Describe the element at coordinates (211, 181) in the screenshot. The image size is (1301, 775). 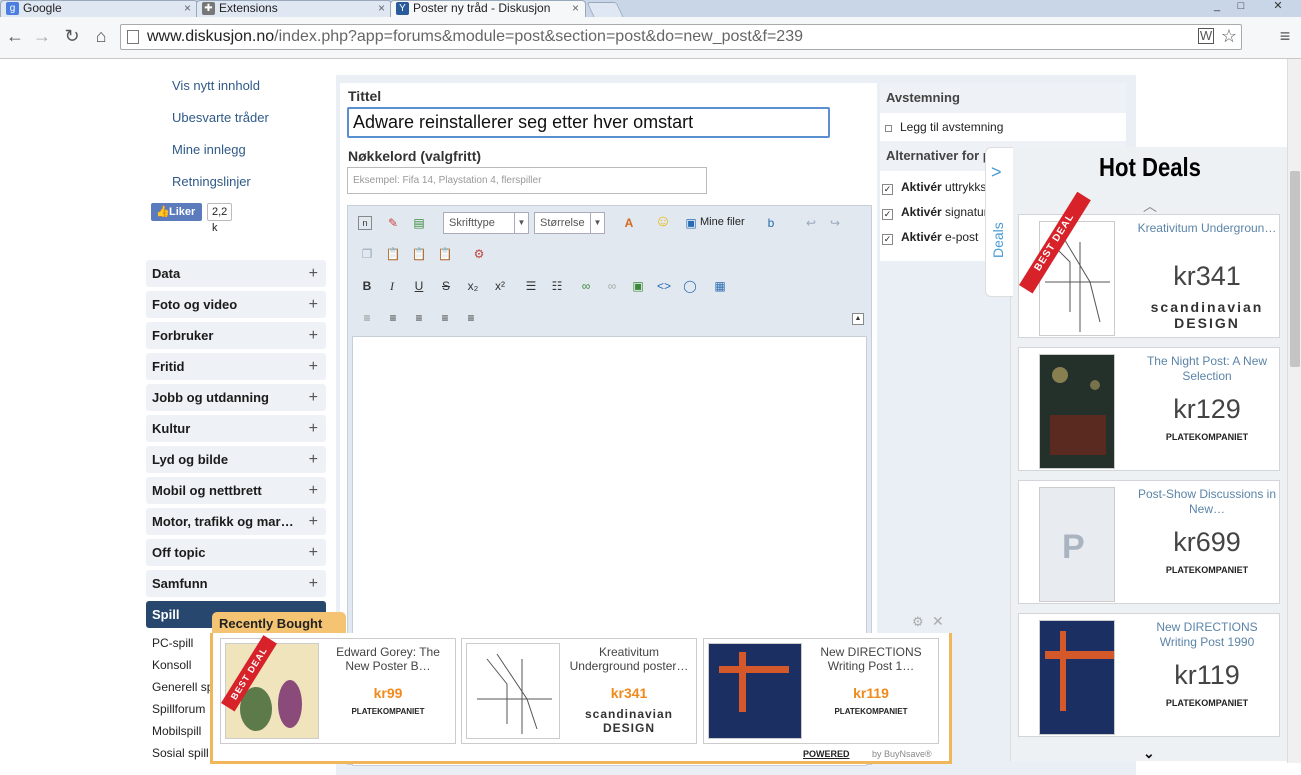
I see `link-retningslinjer: Retningslinjer` at that location.